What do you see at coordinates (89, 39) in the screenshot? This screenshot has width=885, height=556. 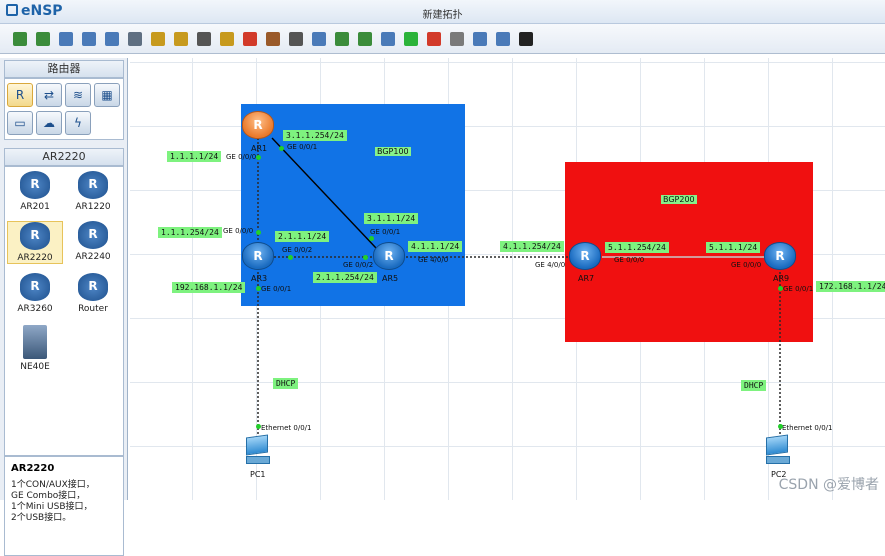 I see `save-icon` at bounding box center [89, 39].